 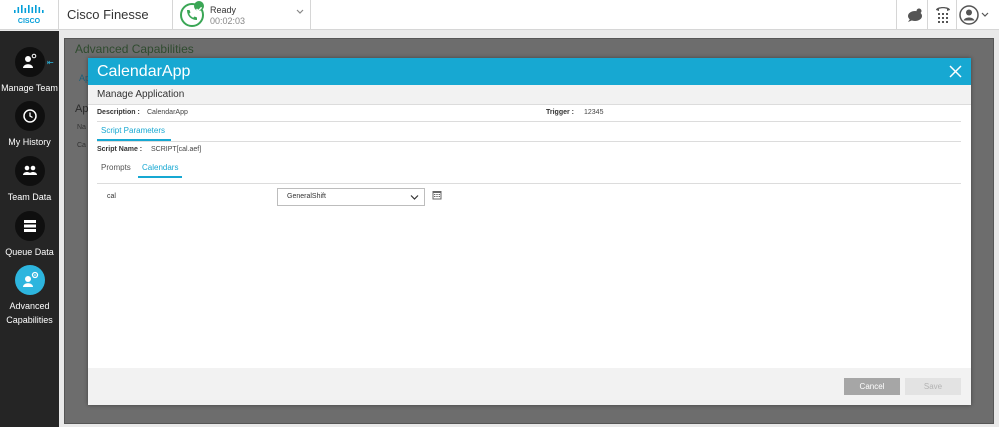 I want to click on background-heading: Ap, so click(x=82, y=109).